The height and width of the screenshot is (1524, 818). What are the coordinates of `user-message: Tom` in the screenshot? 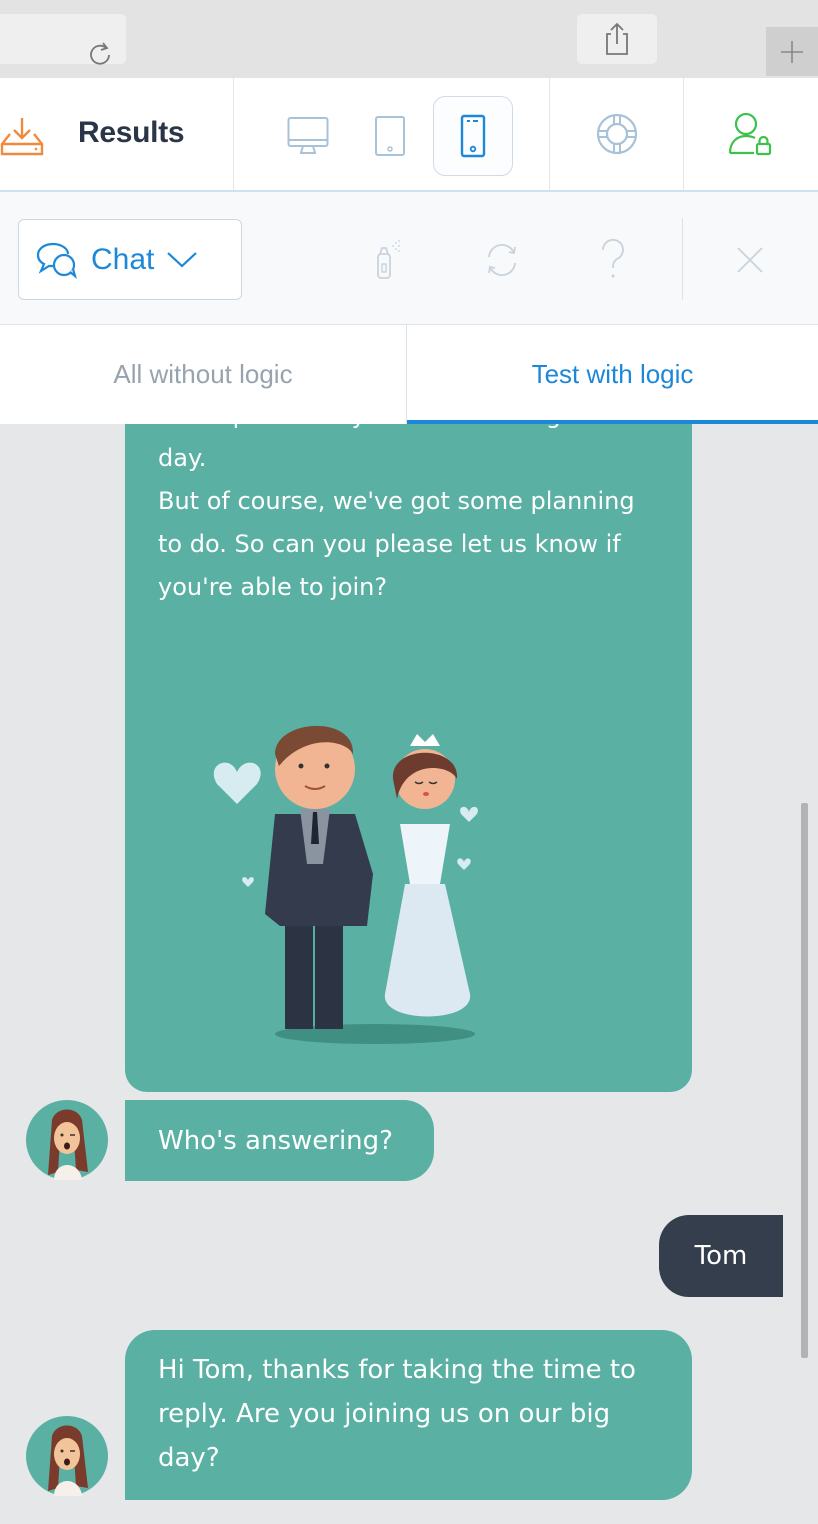 It's located at (721, 1256).